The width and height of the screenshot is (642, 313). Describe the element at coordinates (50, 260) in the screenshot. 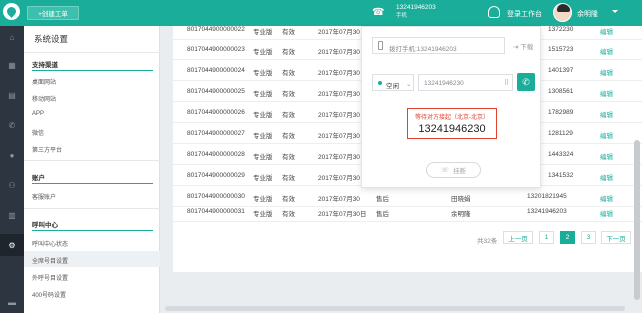

I see `menu-main-number-settings: 全席号目设置` at that location.